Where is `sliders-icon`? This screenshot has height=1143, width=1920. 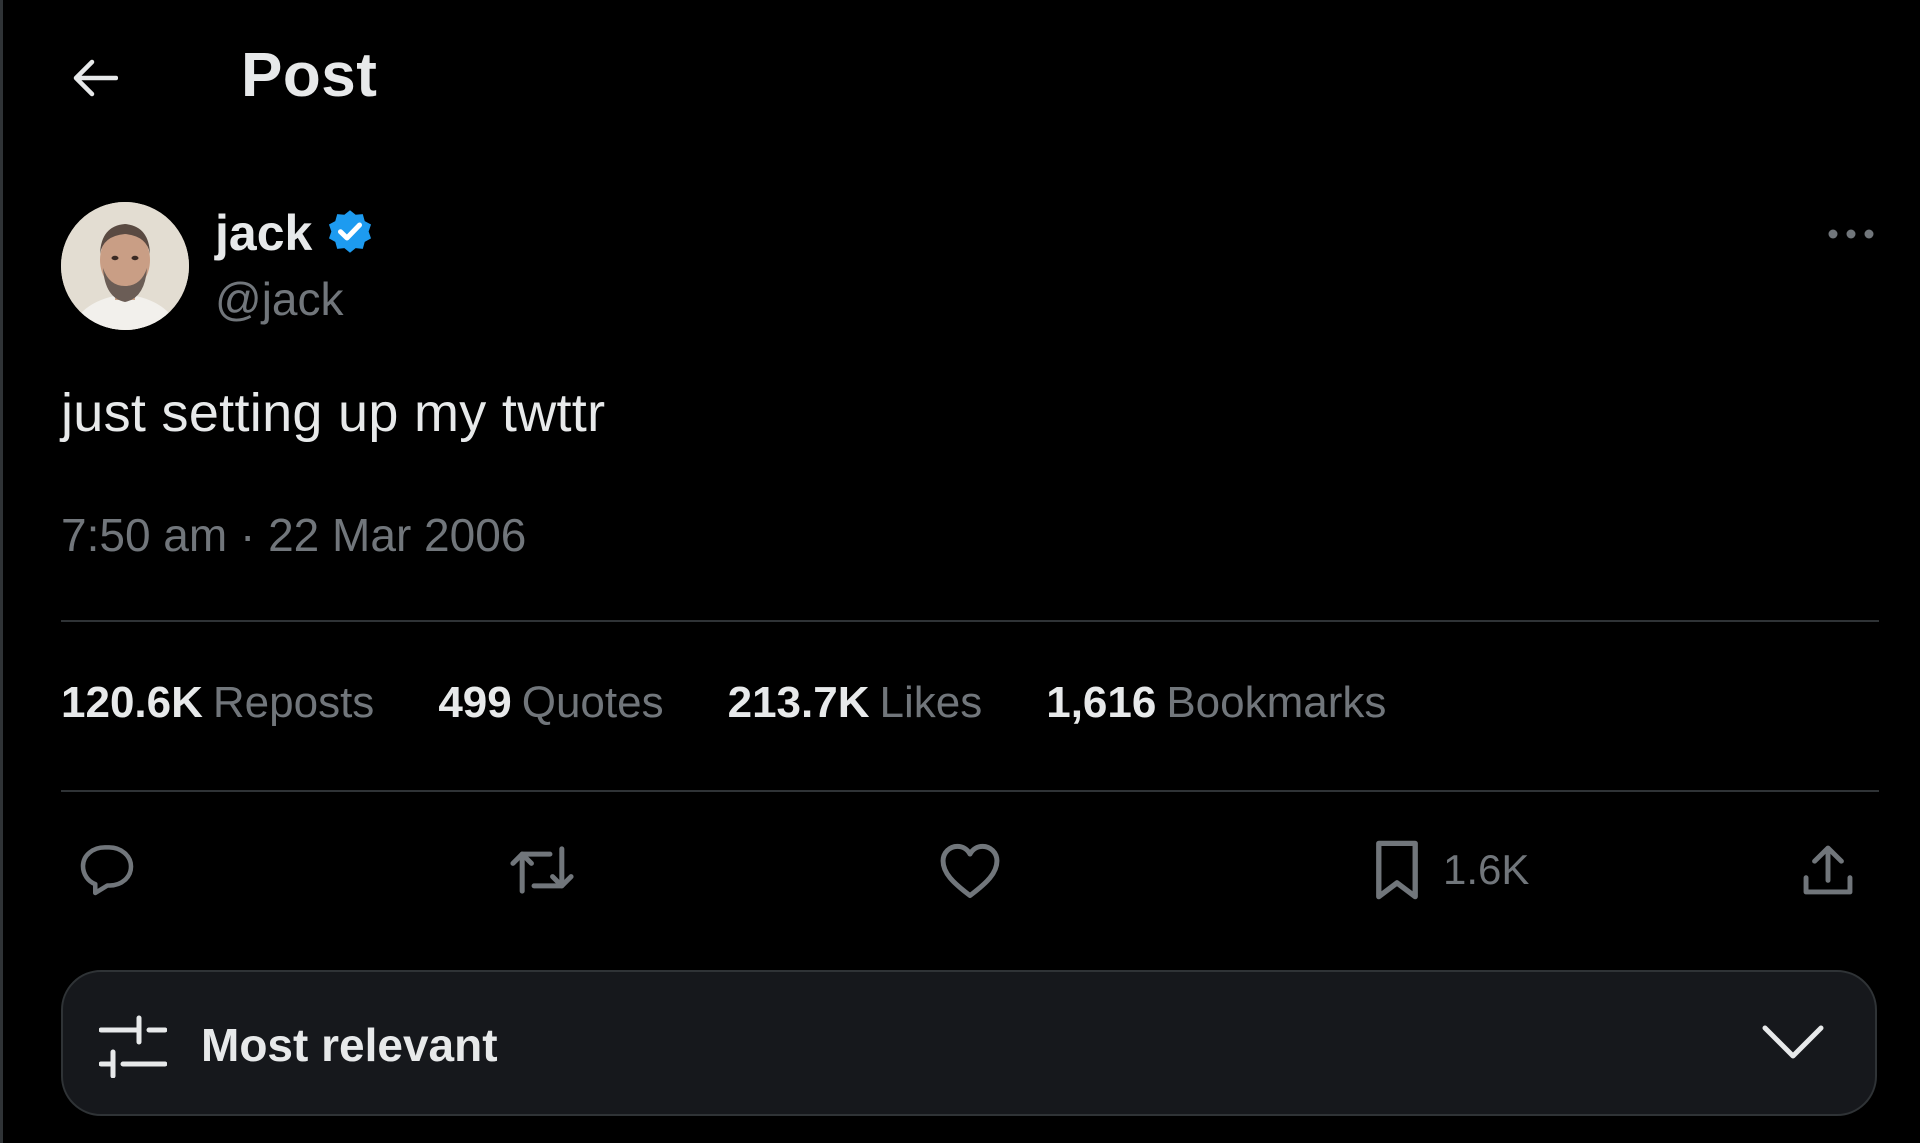 sliders-icon is located at coordinates (133, 1046).